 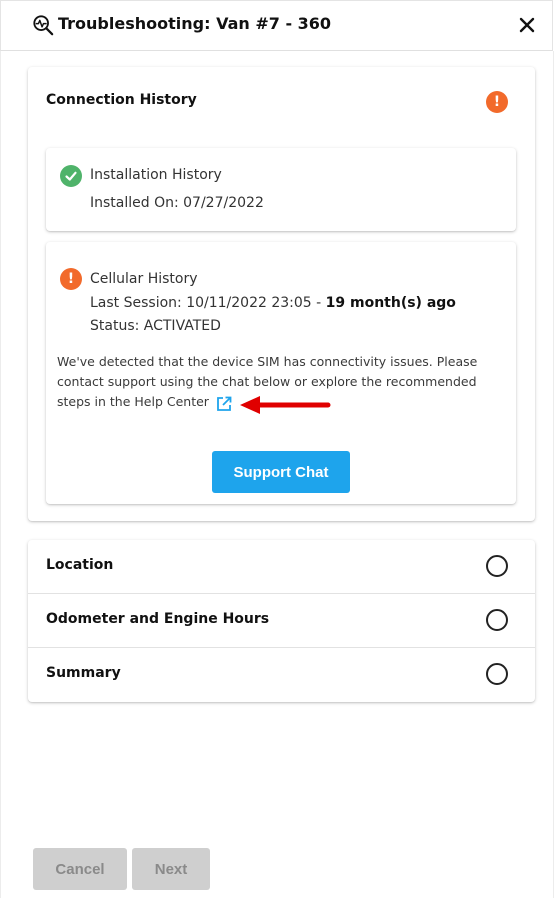 What do you see at coordinates (224, 404) in the screenshot?
I see `external-link-icon` at bounding box center [224, 404].